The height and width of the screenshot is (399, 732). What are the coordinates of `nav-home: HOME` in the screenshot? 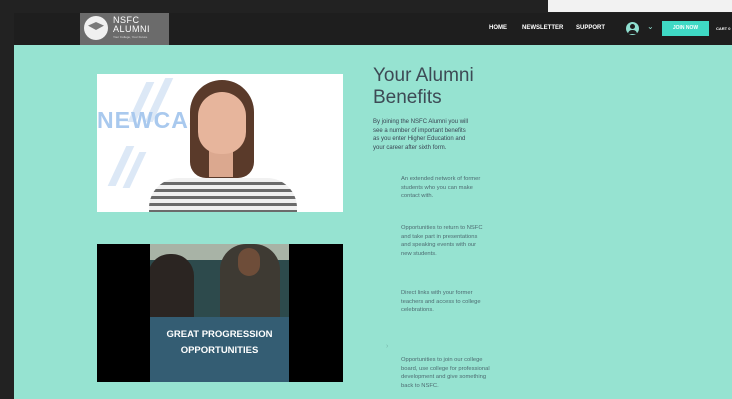 It's located at (498, 28).